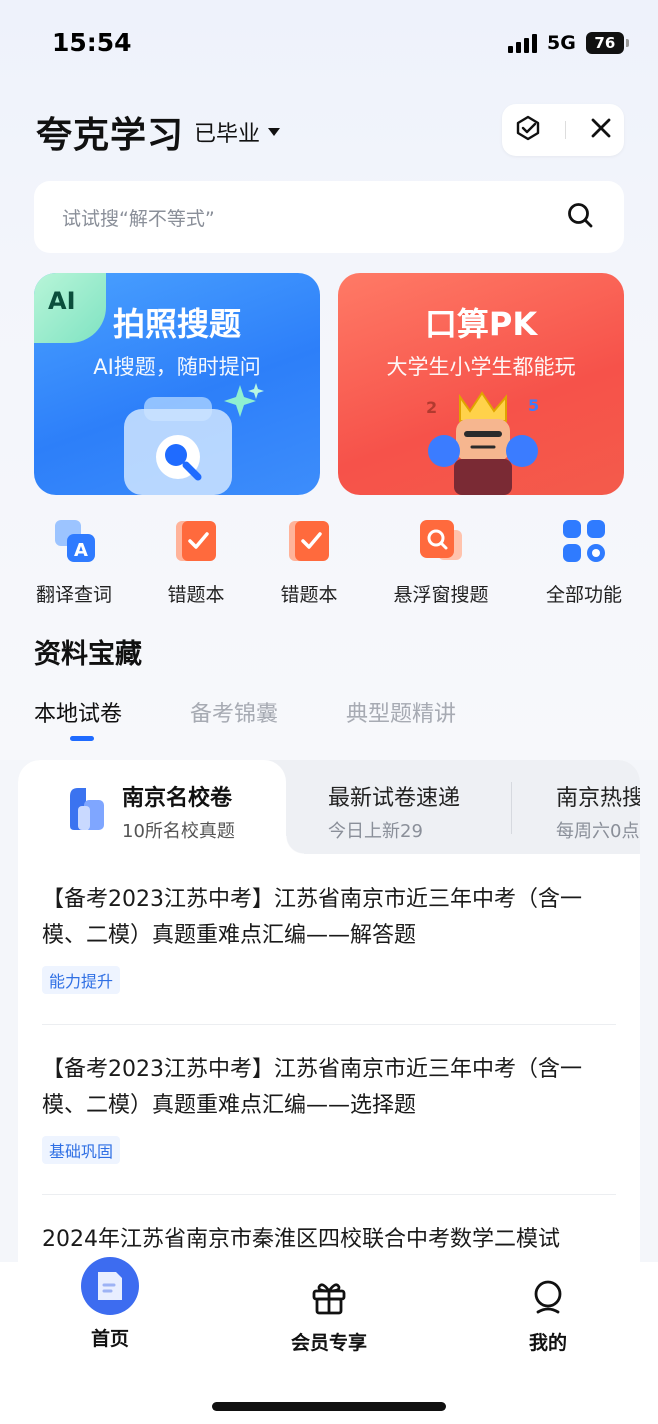  I want to click on subtab-subtitle: 今日上新29, so click(375, 831).